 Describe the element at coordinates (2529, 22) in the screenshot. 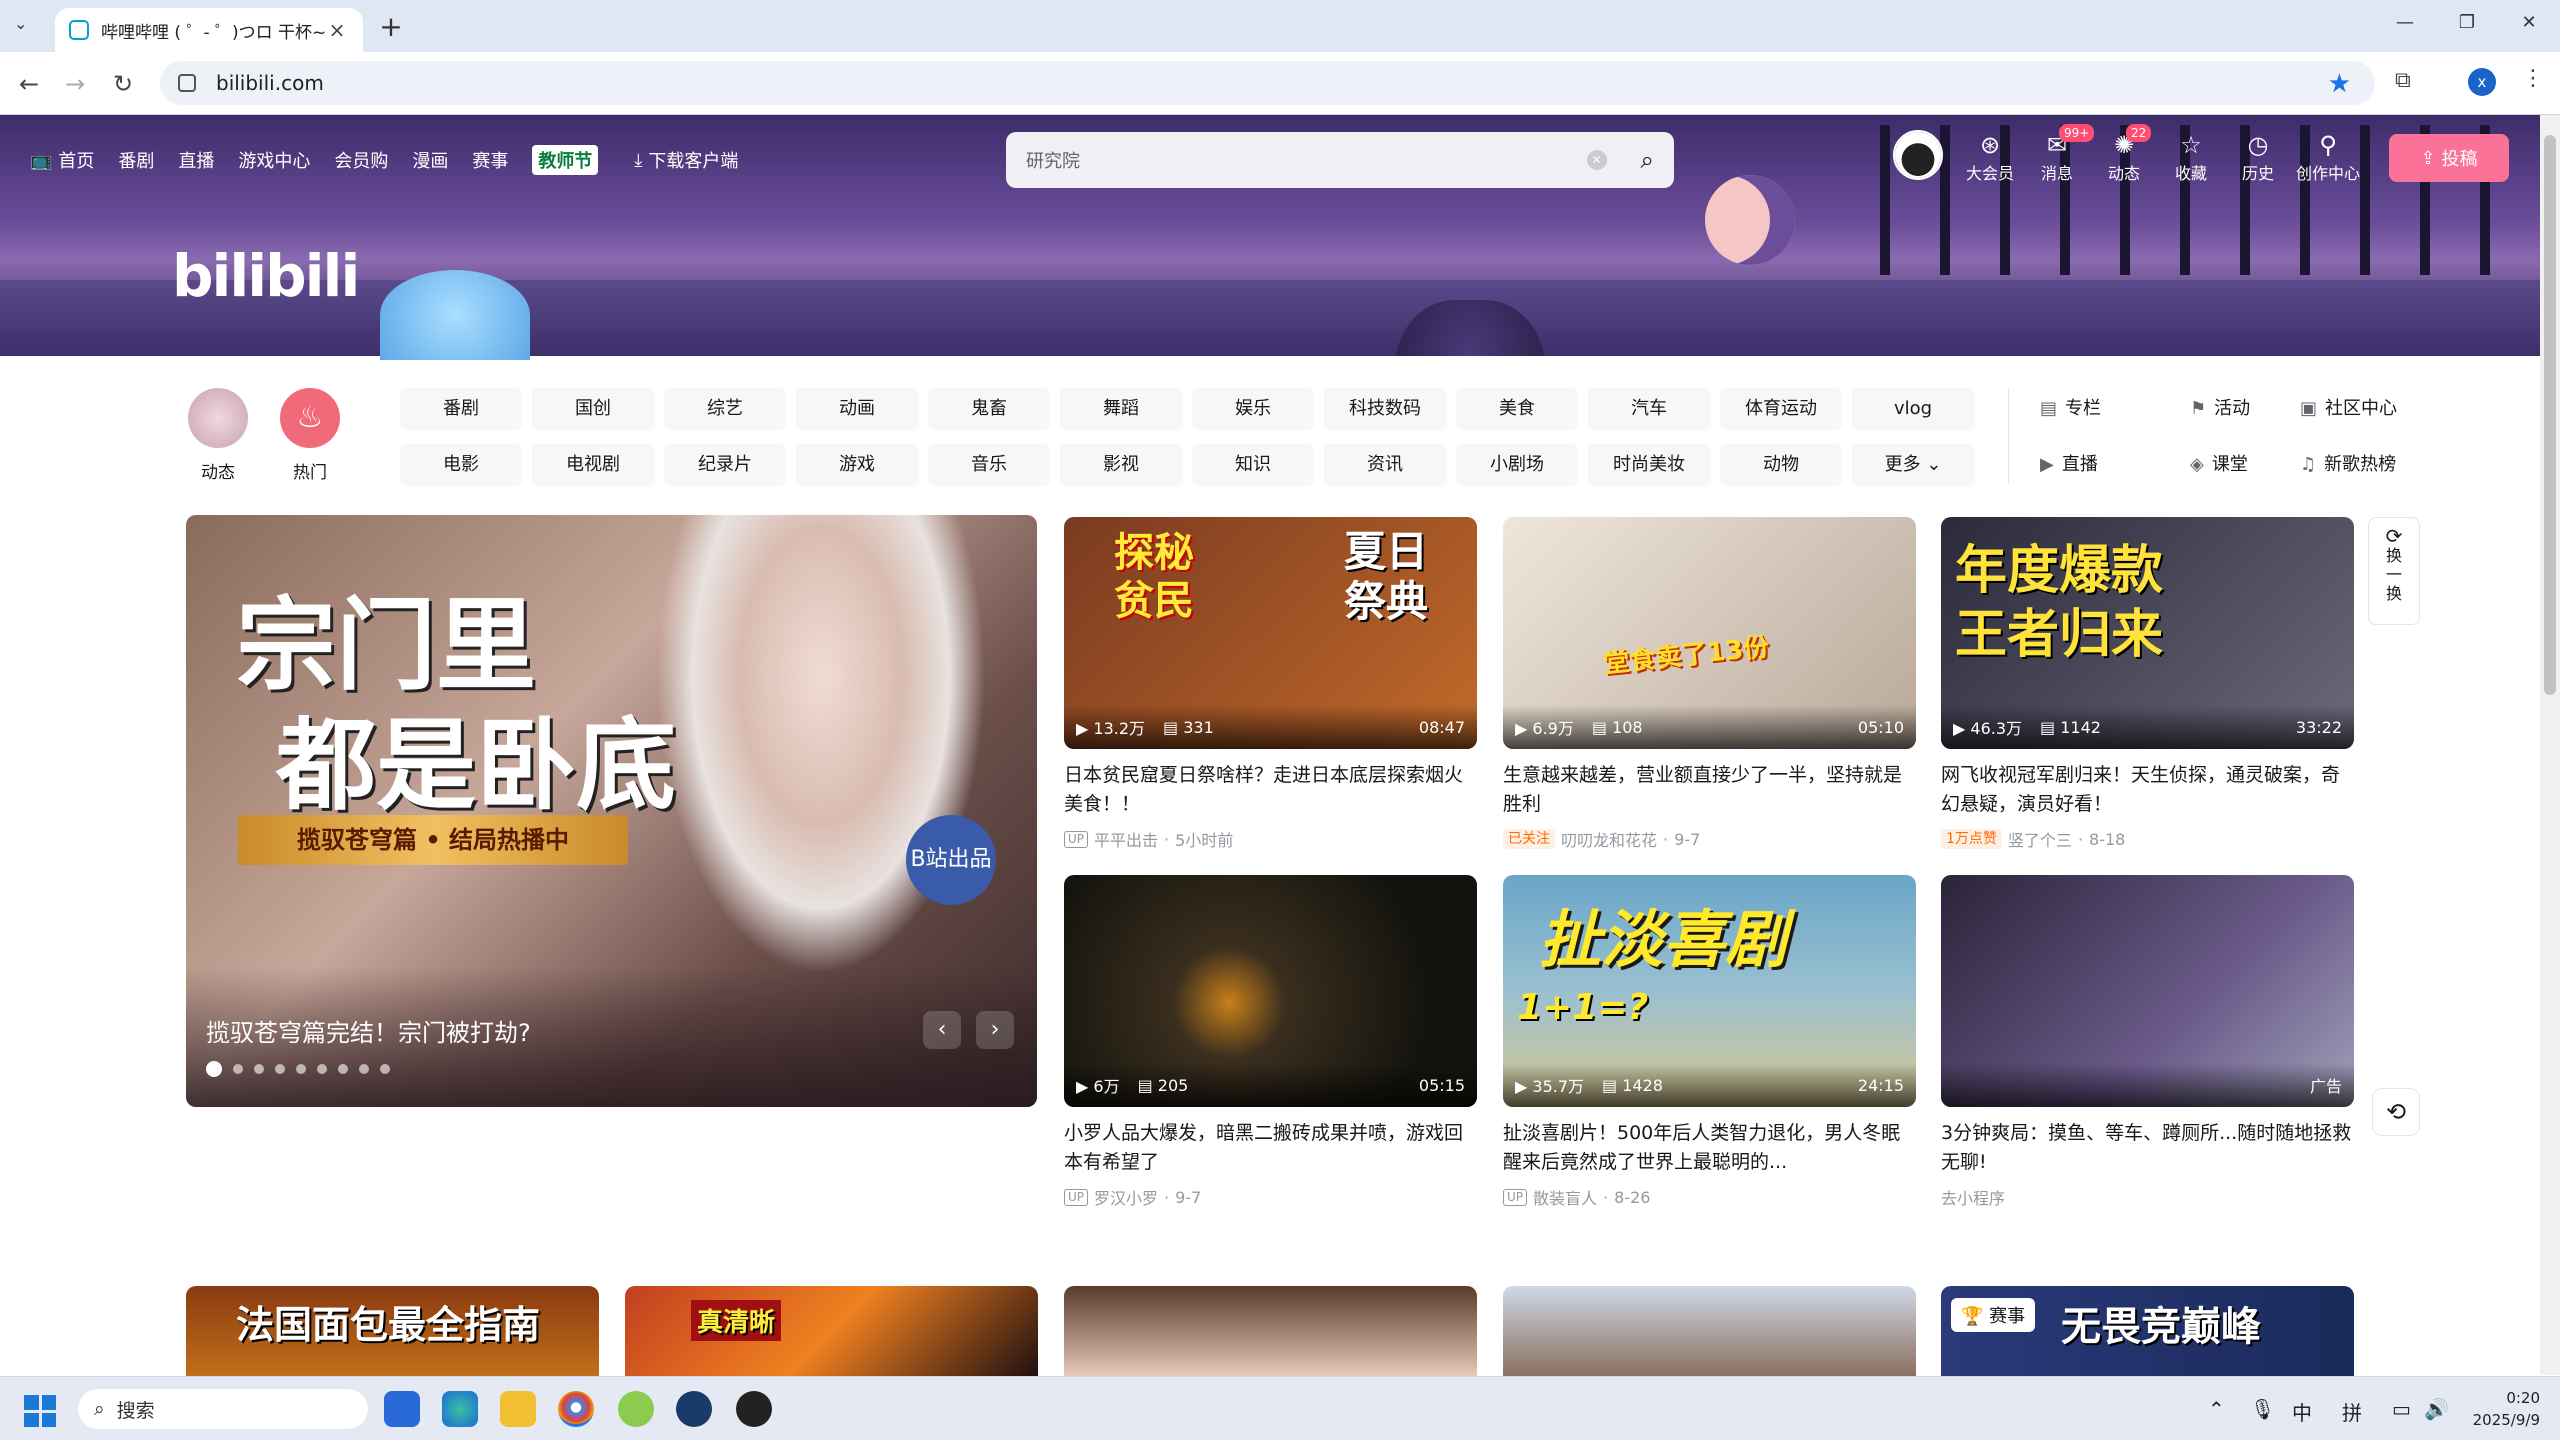

I see `close-window-icon: ✕` at that location.